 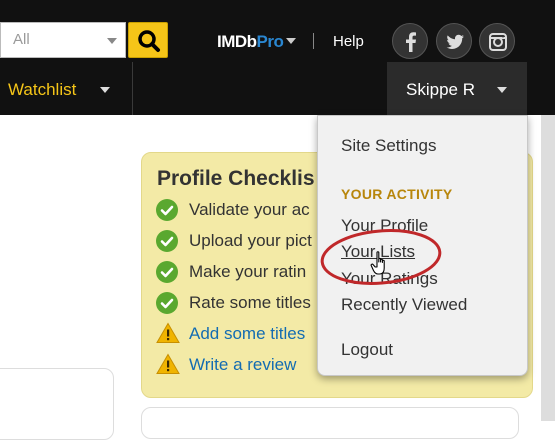 What do you see at coordinates (388, 146) in the screenshot?
I see `site-settings-link: Site Settings` at bounding box center [388, 146].